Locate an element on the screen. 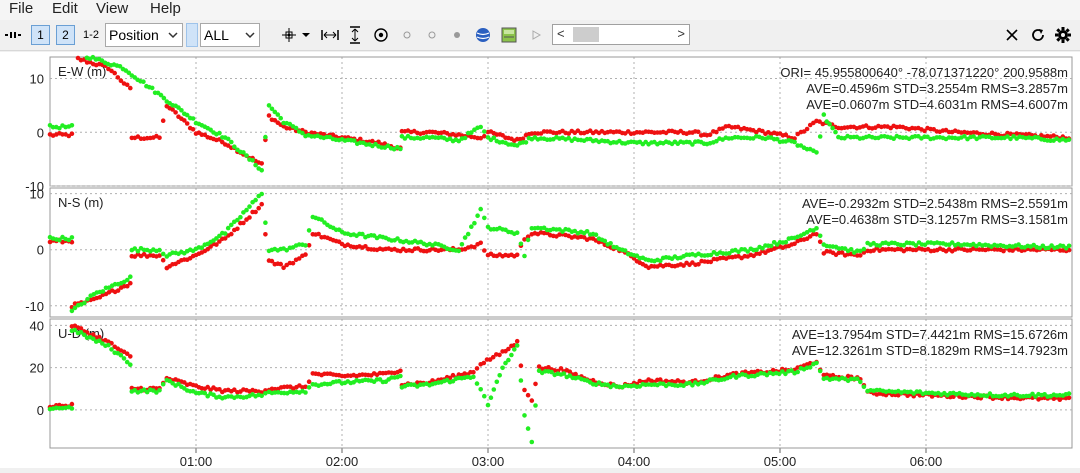  map-icon is located at coordinates (509, 35).